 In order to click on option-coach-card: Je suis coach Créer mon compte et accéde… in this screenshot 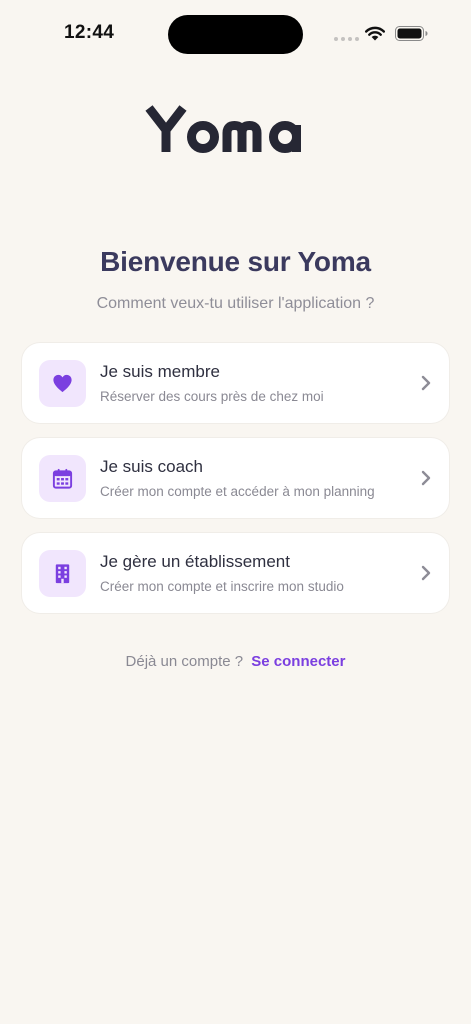, I will do `click(235, 478)`.